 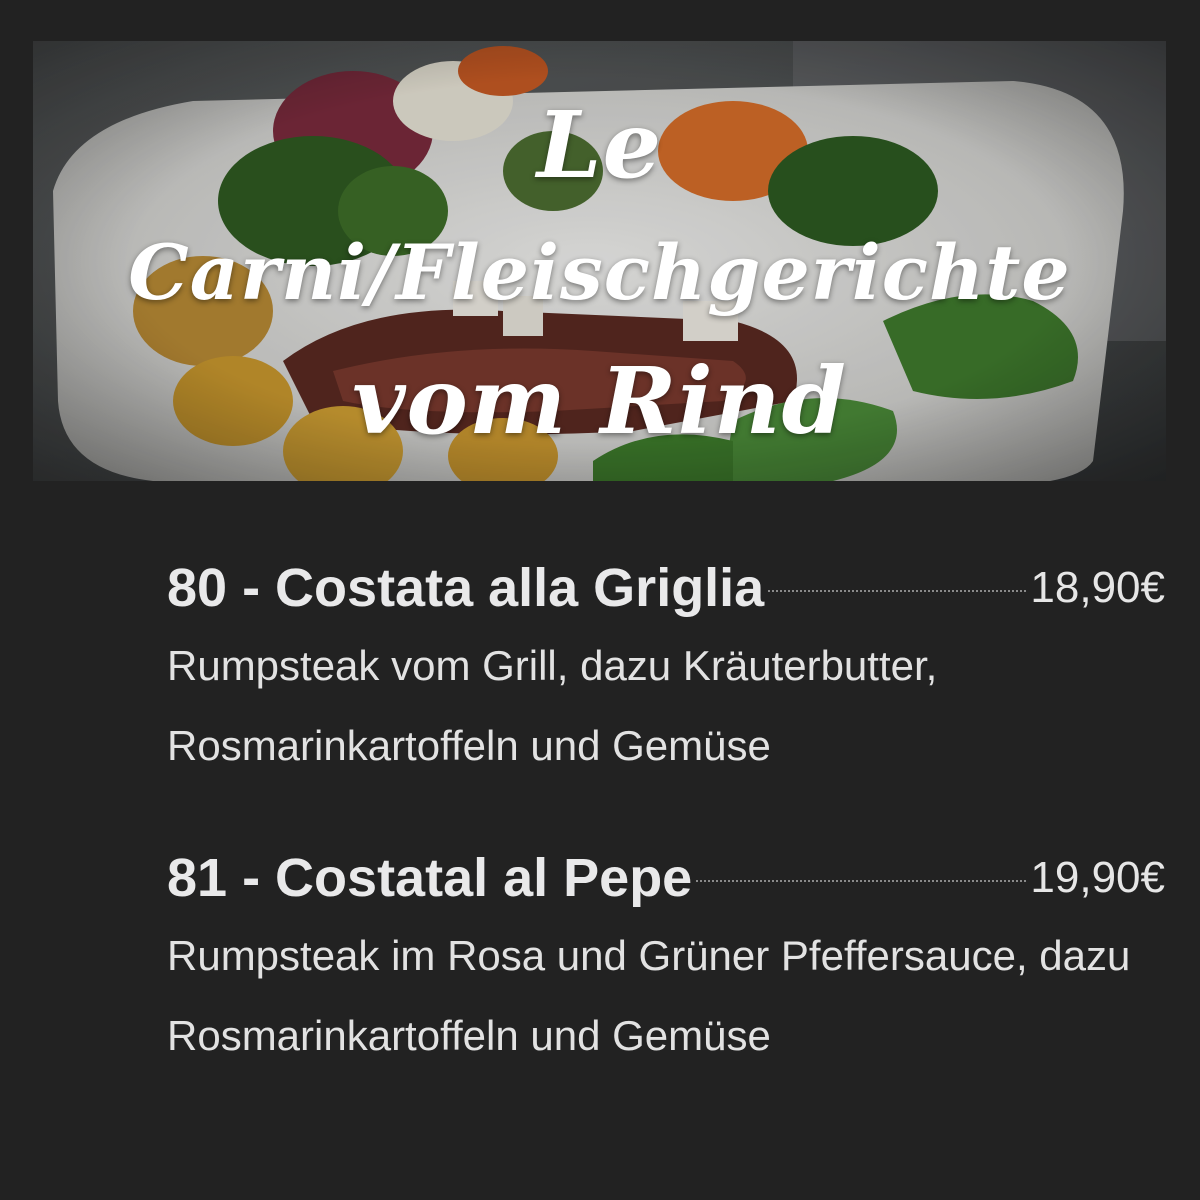 What do you see at coordinates (1097, 877) in the screenshot?
I see `menu-item-price: 19,90€` at bounding box center [1097, 877].